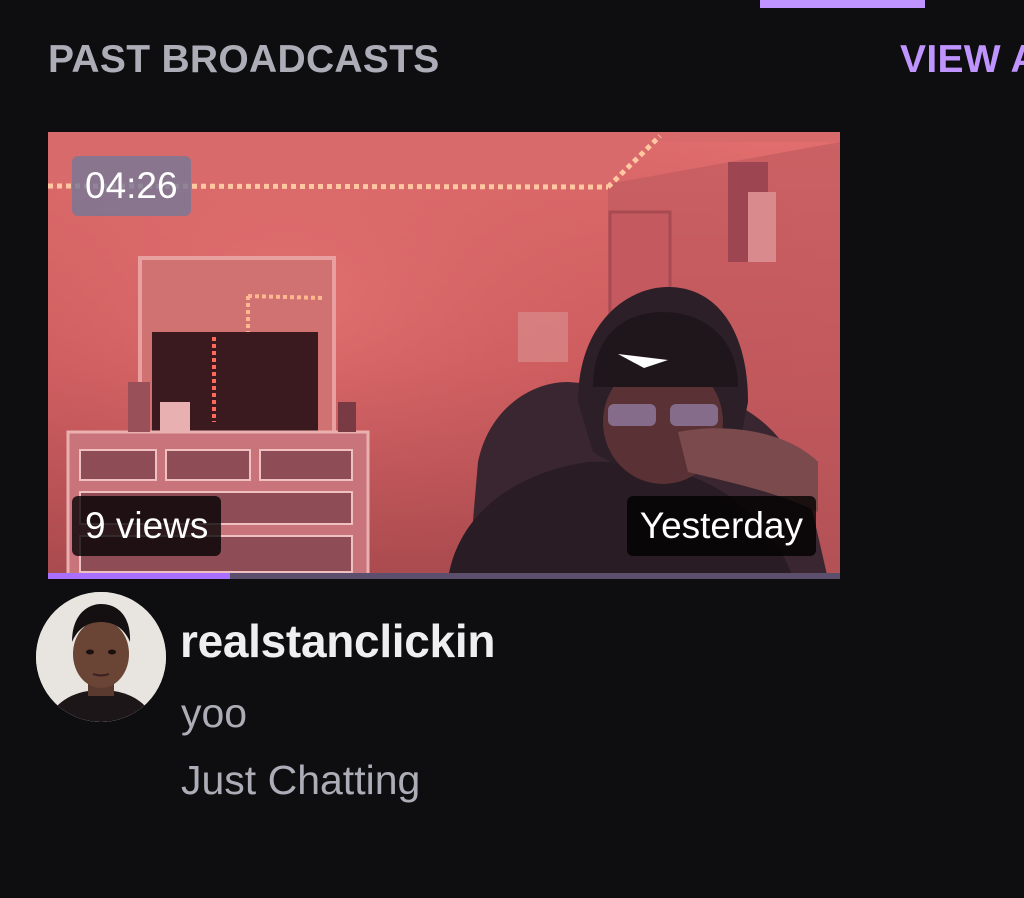 The image size is (1024, 898). What do you see at coordinates (842, 4) in the screenshot?
I see `active-tab-indicator` at bounding box center [842, 4].